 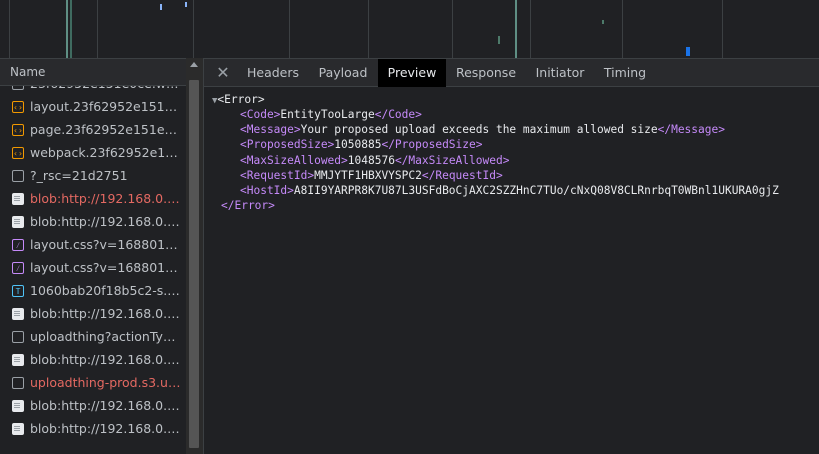 I want to click on xml-element-line: <MaxSizeAllowed>1048576</MaxSizeAllowed>, so click(x=374, y=160).